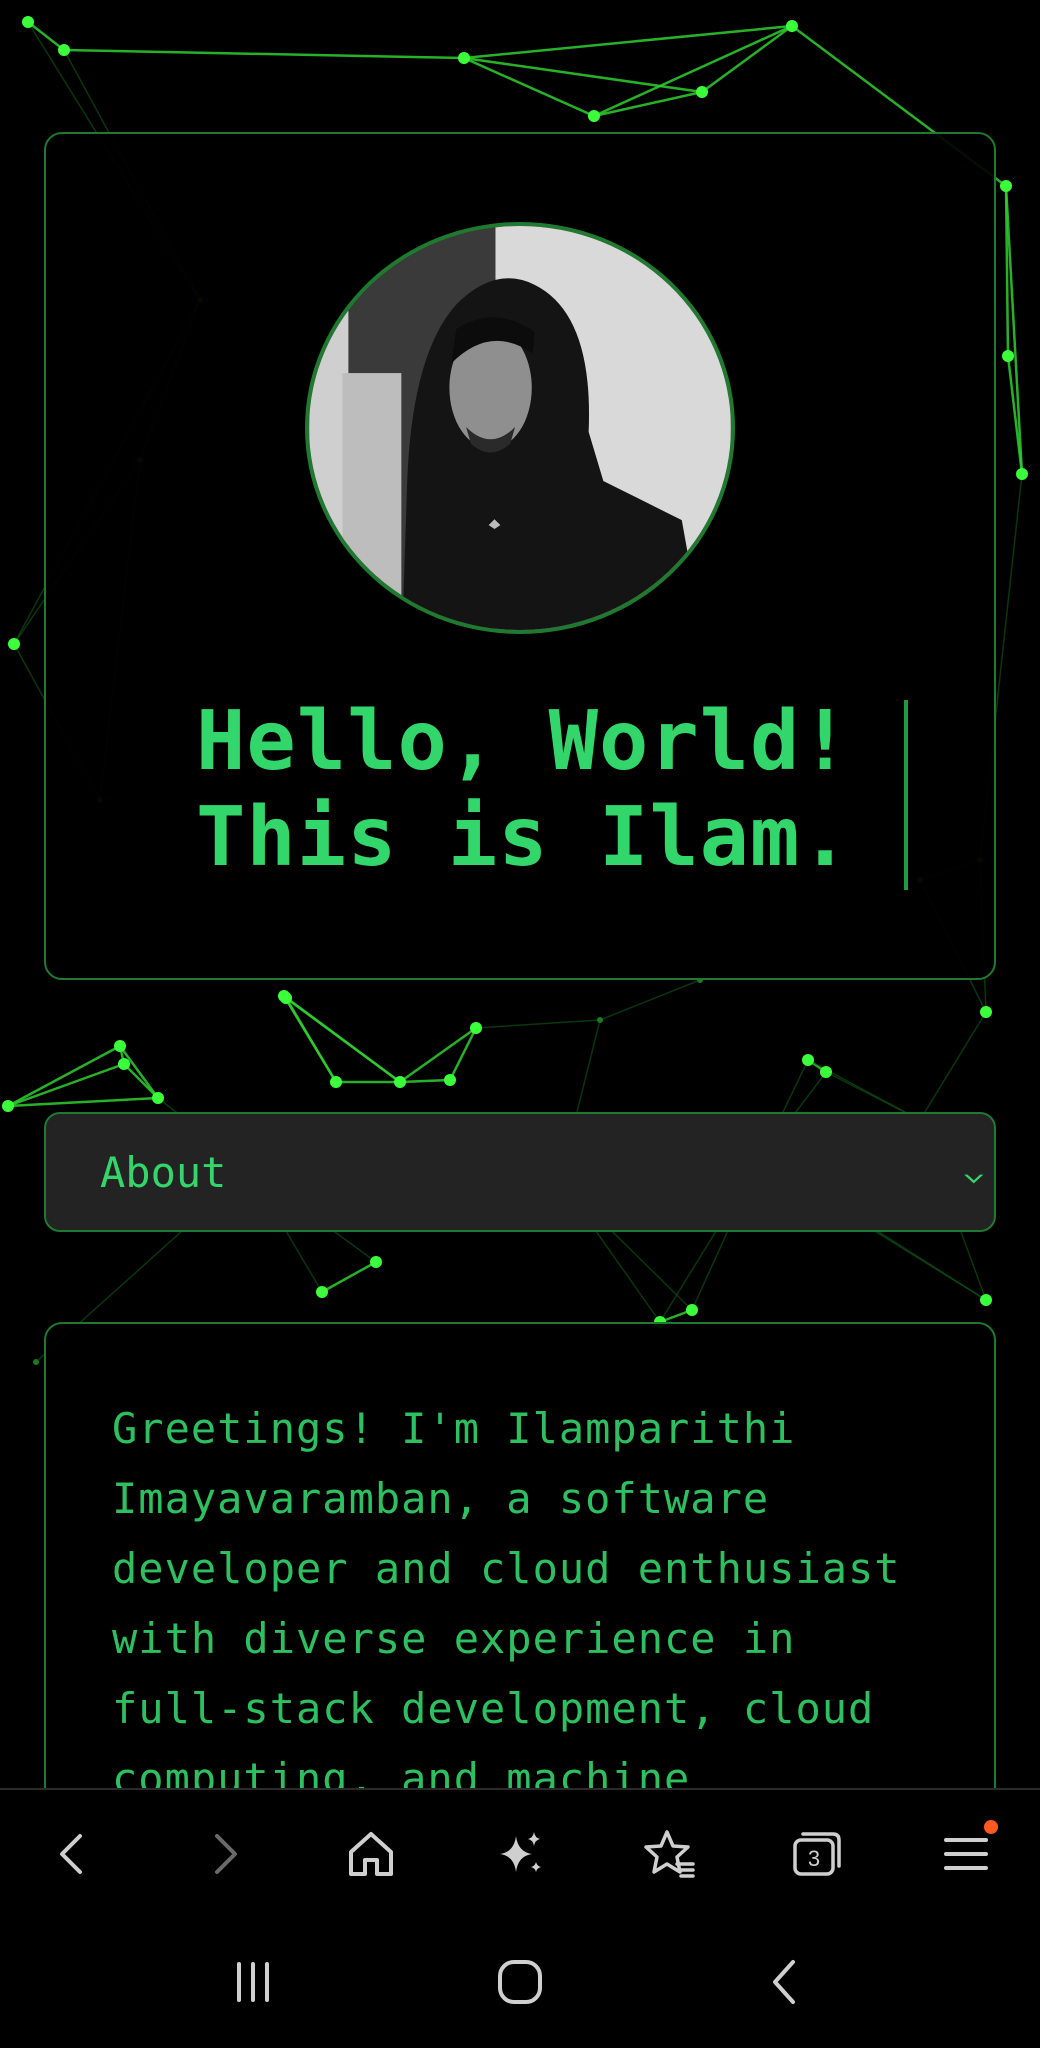  I want to click on back-icon, so click(71, 1854).